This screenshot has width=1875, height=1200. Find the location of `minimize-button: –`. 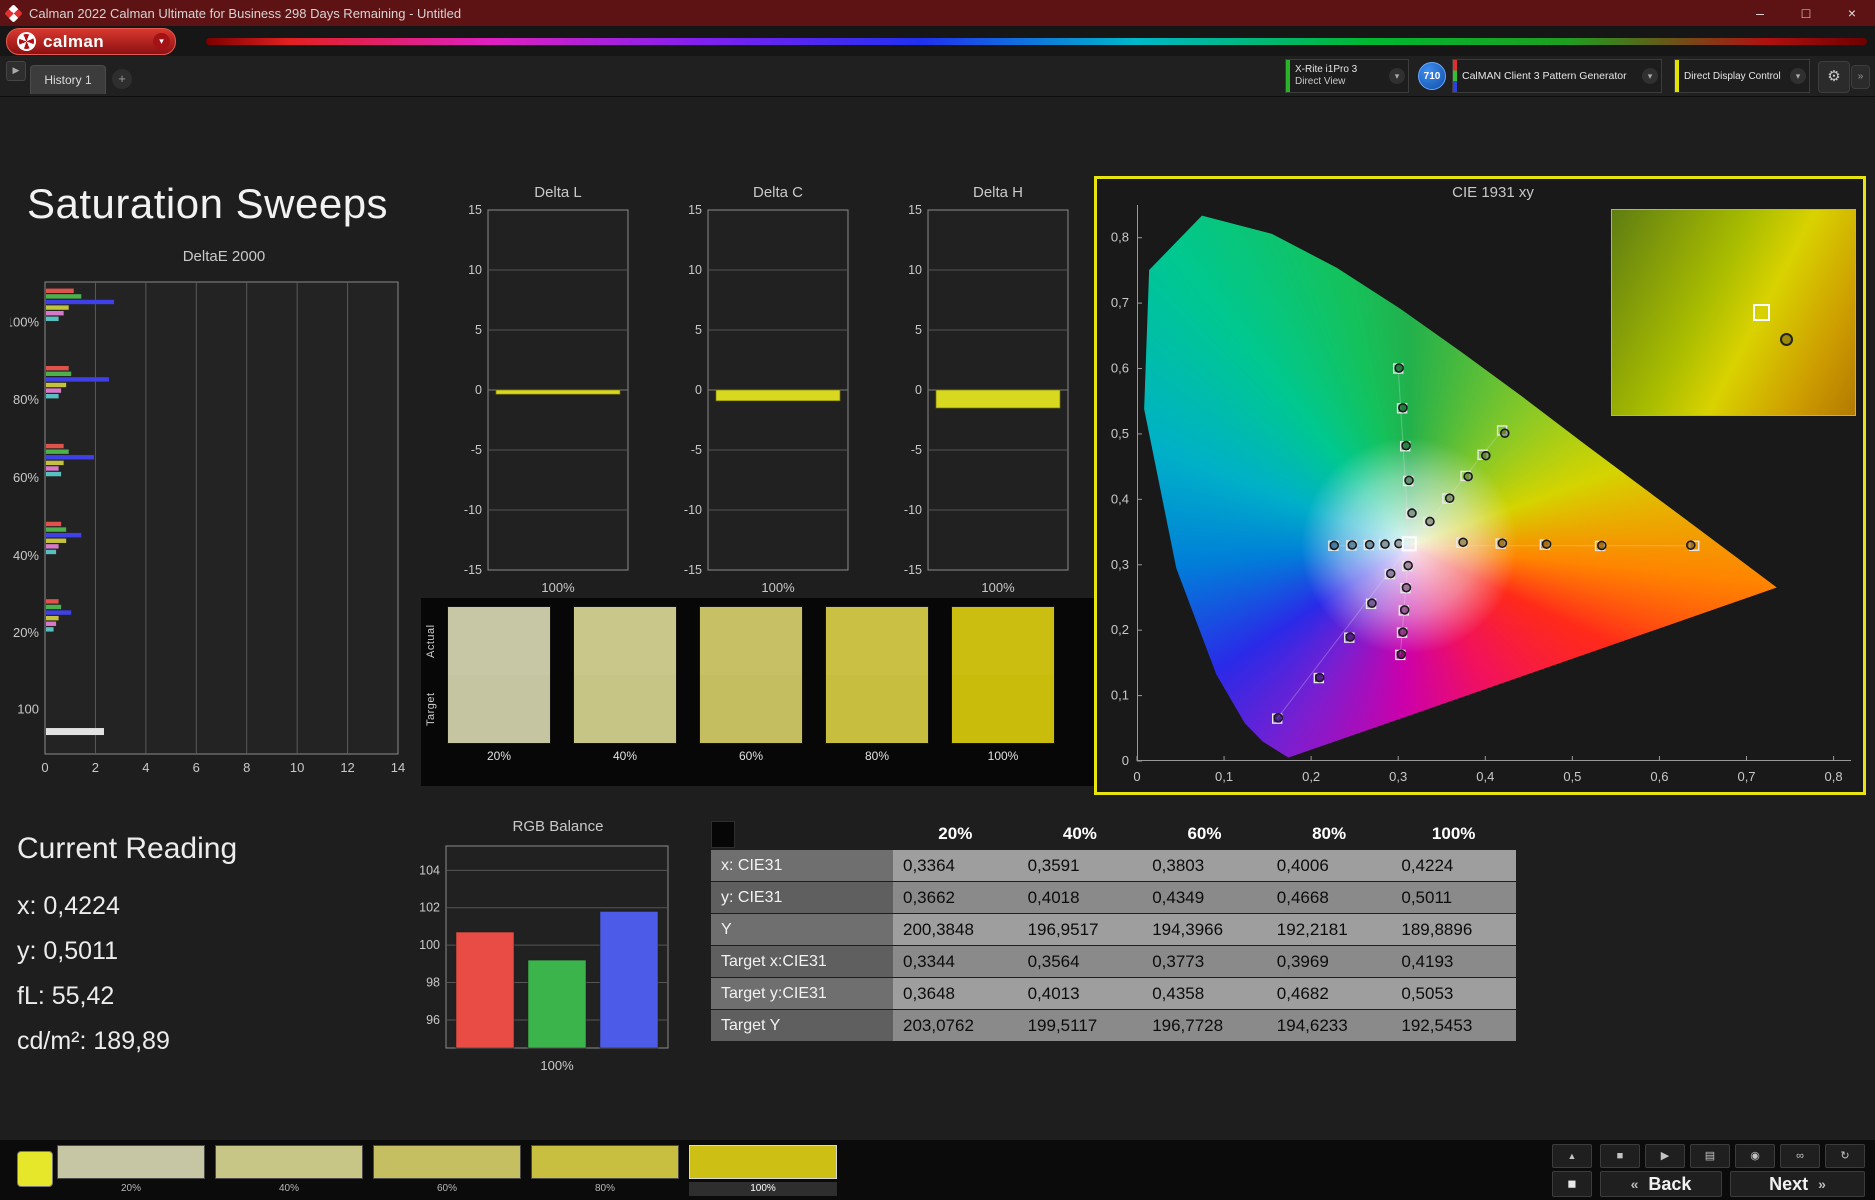

minimize-button: – is located at coordinates (1760, 13).